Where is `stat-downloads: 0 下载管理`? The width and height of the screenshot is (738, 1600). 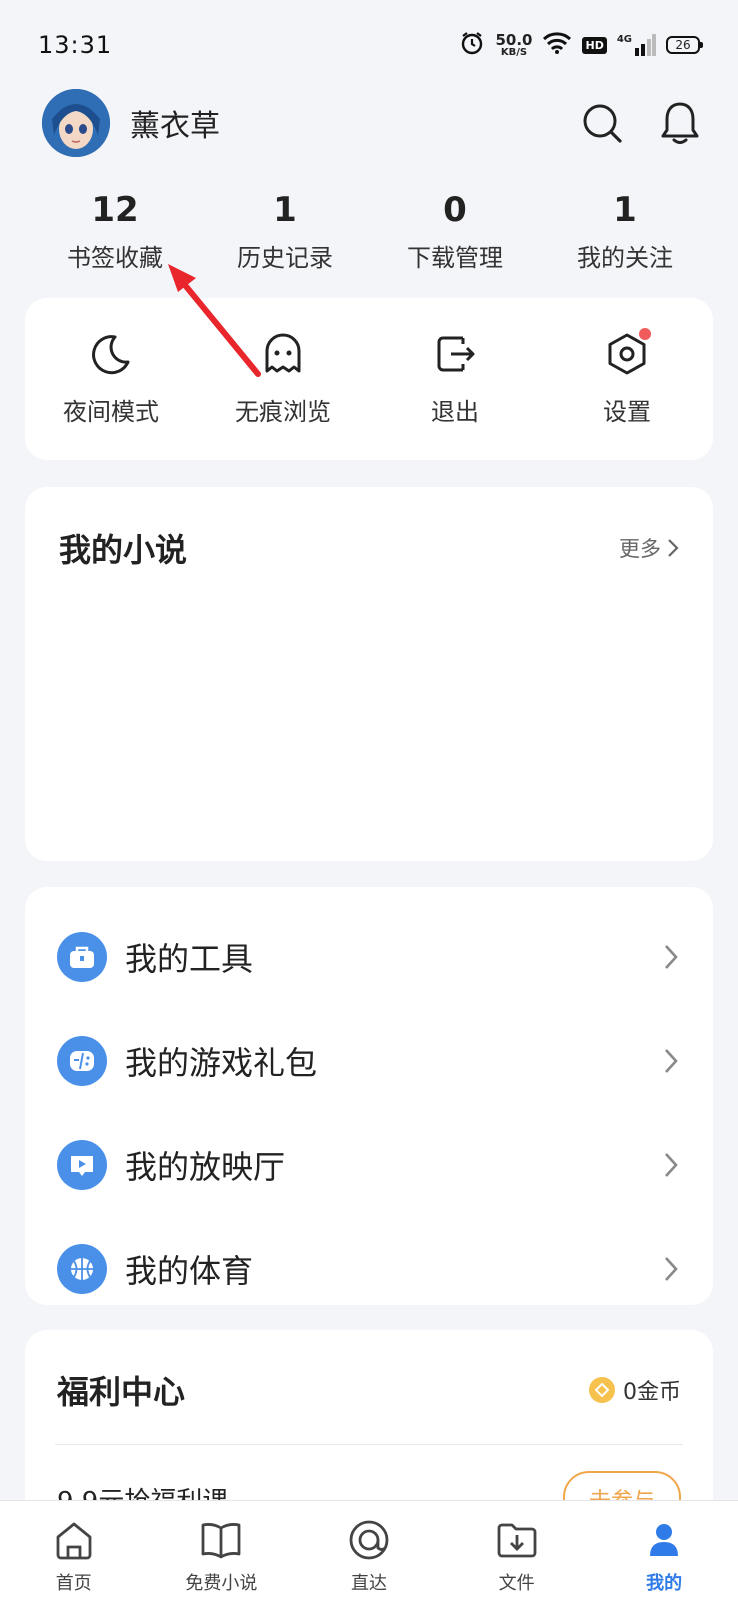
stat-downloads: 0 下载管理 is located at coordinates (455, 235).